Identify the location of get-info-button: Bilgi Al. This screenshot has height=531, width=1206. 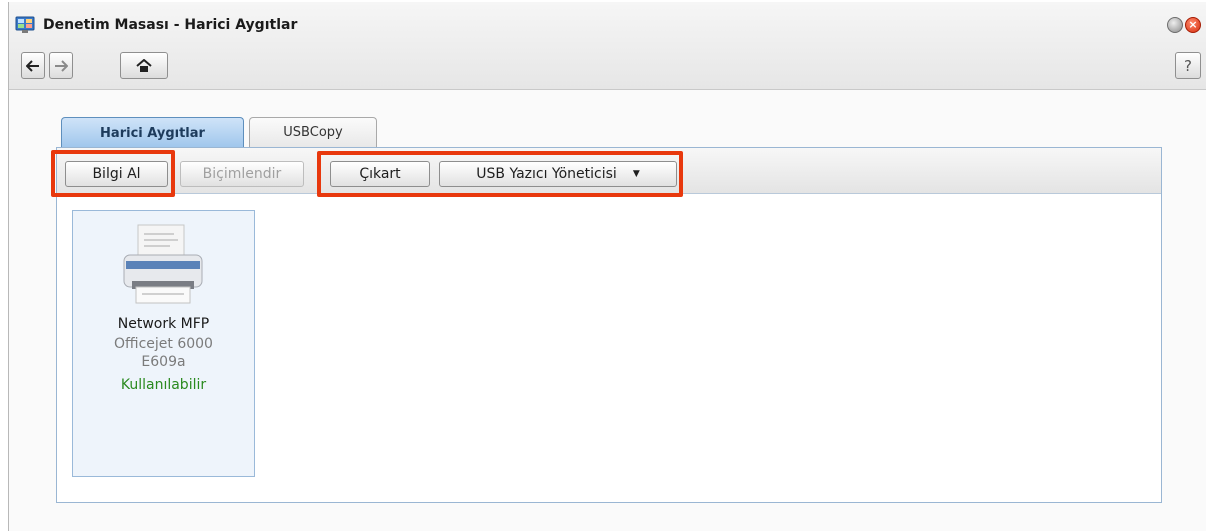
(116, 174).